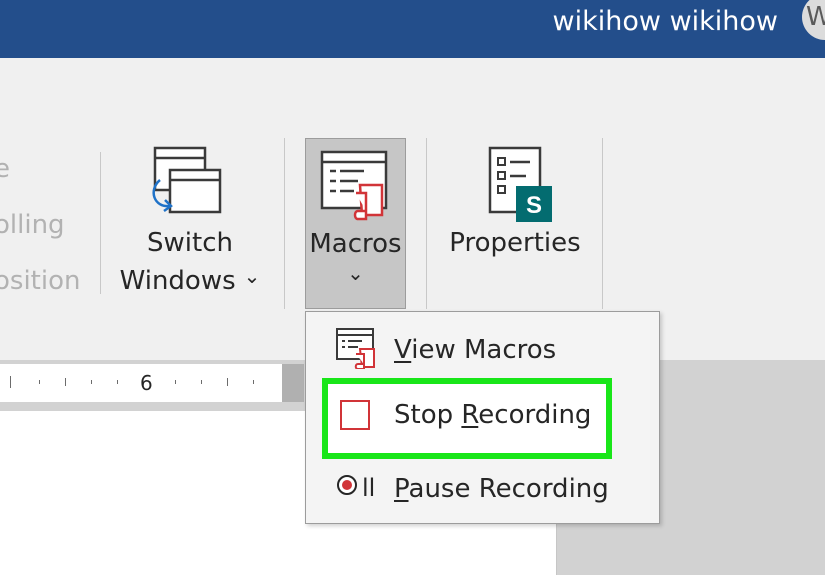 The image size is (825, 575). I want to click on macros-button: Macros ⌄, so click(355, 223).